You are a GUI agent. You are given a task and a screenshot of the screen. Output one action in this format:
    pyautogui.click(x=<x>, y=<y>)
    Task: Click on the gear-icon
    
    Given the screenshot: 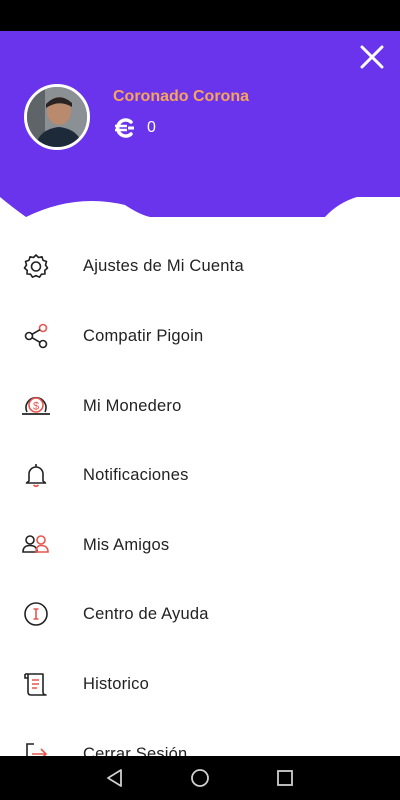 What is the action you would take?
    pyautogui.click(x=36, y=266)
    